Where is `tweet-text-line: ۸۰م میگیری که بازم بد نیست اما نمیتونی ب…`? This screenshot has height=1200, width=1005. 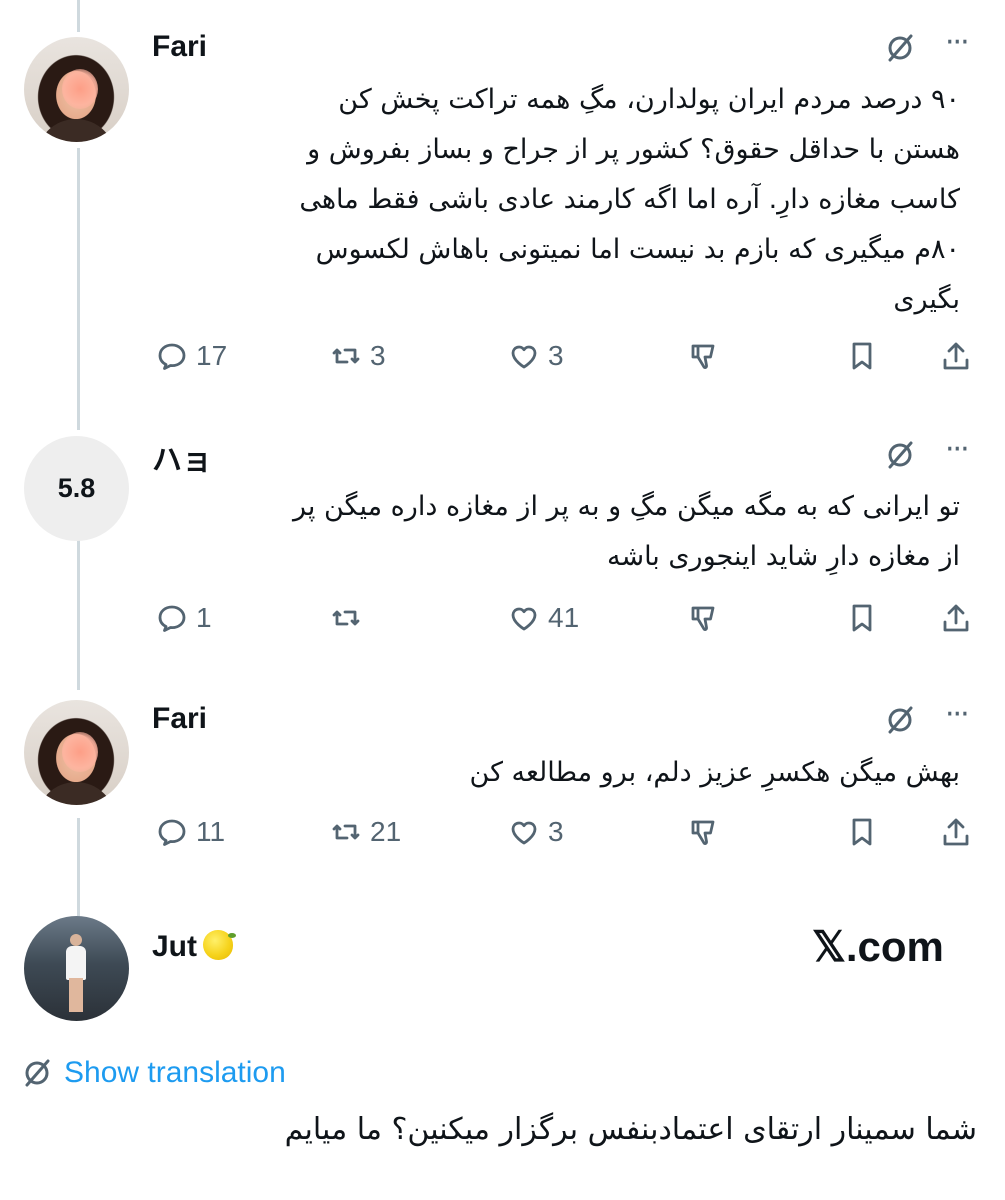 tweet-text-line: ۸۰م میگیری که بازم بد نیست اما نمیتونی ب… is located at coordinates (637, 249).